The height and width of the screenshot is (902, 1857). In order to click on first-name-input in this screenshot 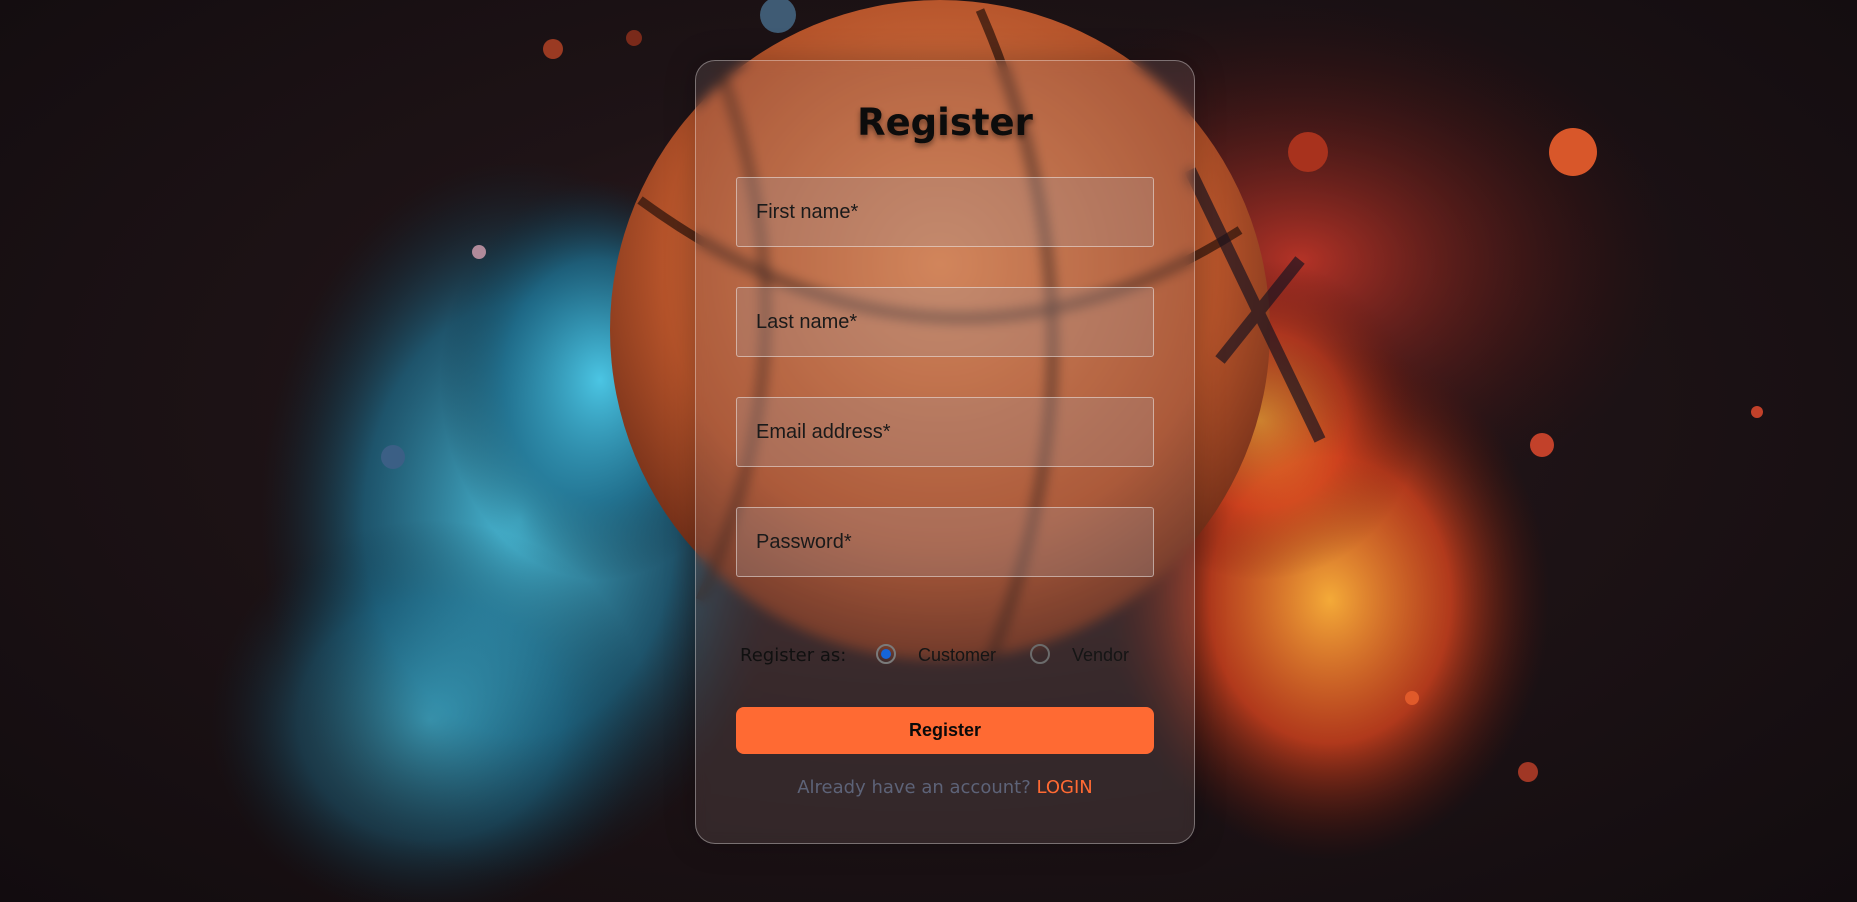, I will do `click(945, 212)`.